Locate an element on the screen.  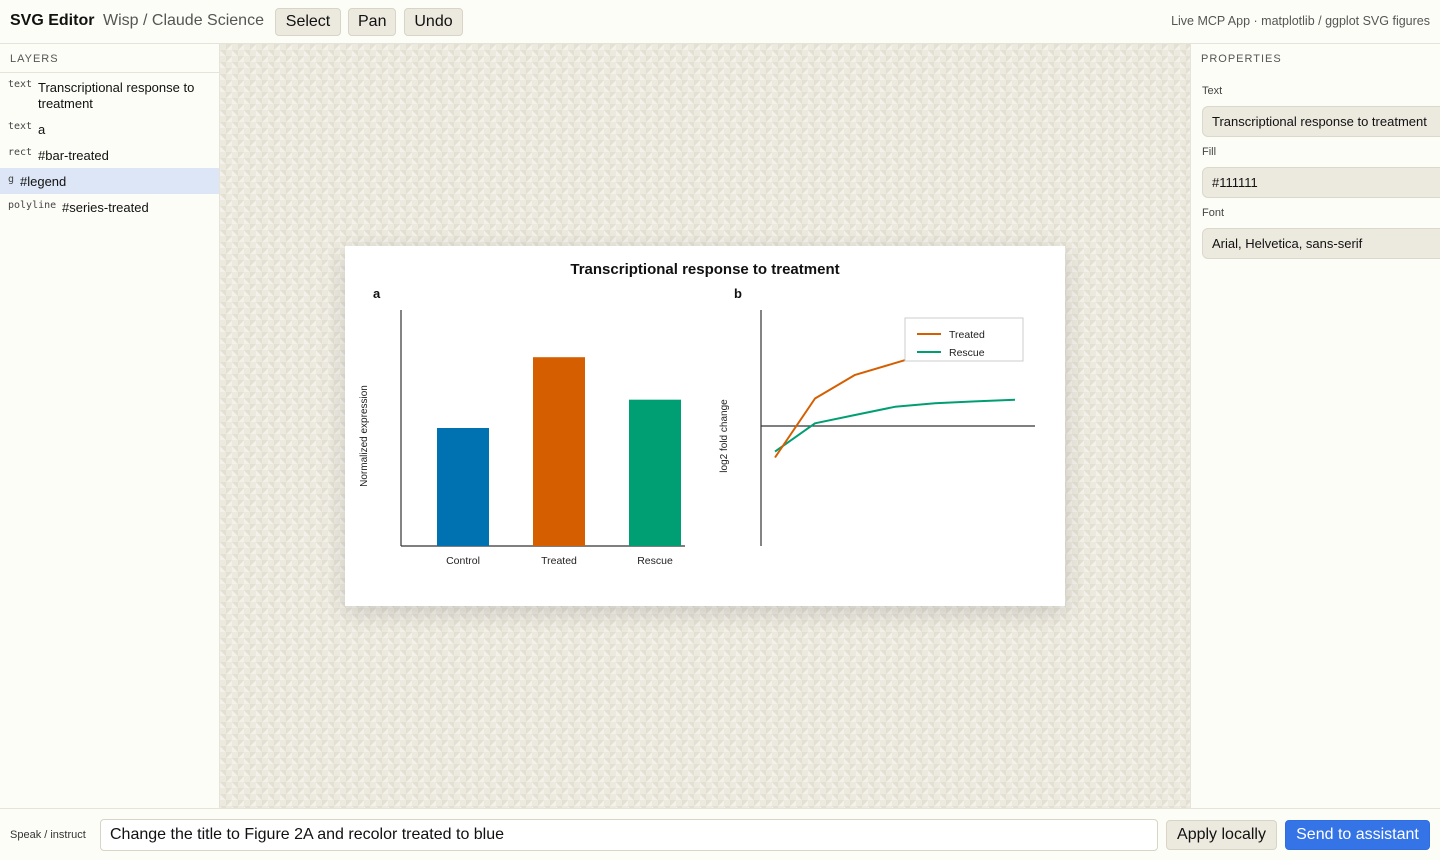
breadcrumb: Wisp / Claude Science is located at coordinates (183, 20).